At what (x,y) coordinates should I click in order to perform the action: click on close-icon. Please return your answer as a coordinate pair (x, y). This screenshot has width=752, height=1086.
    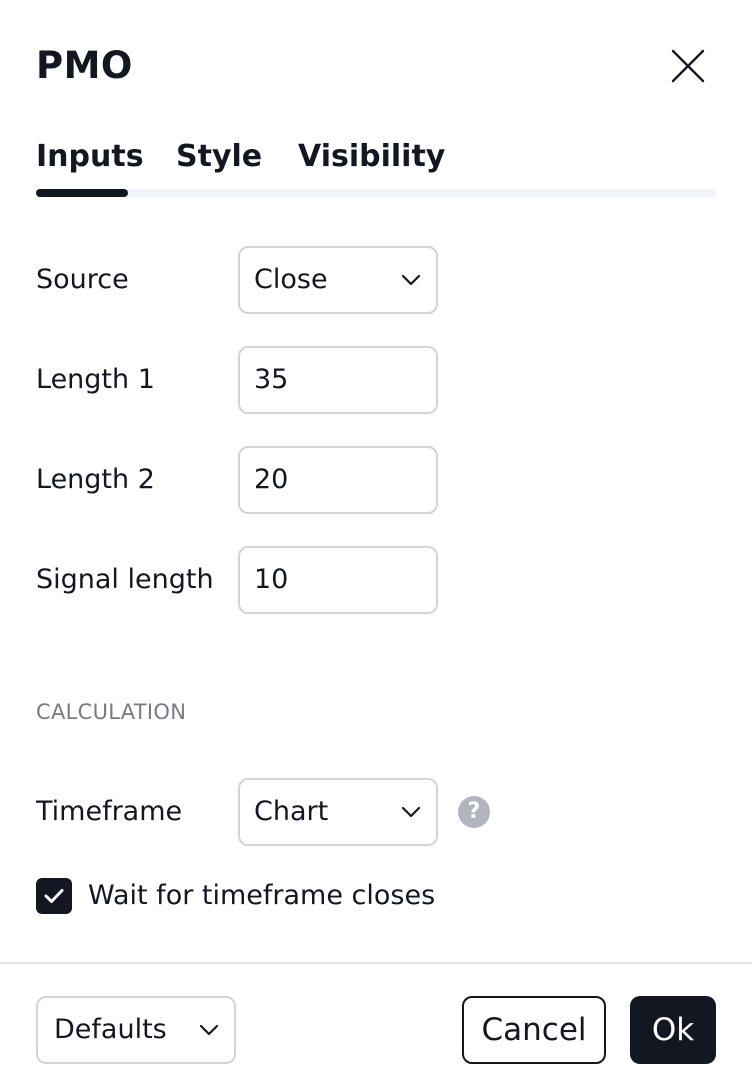
    Looking at the image, I should click on (688, 66).